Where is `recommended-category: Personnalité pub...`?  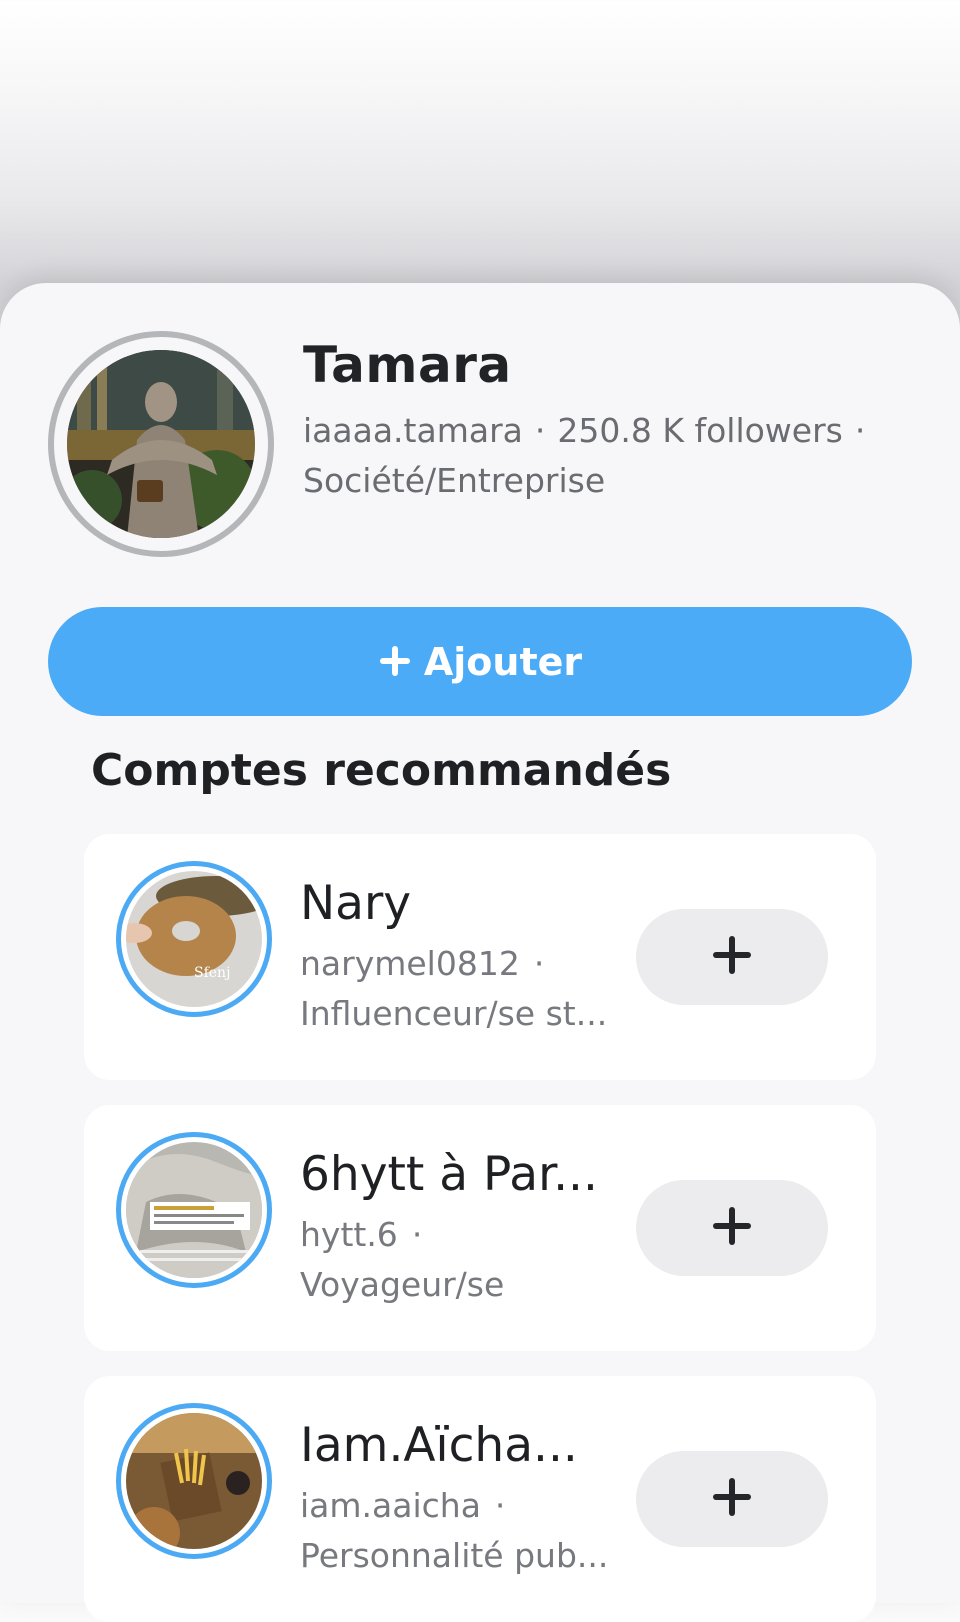 recommended-category: Personnalité pub... is located at coordinates (454, 1555).